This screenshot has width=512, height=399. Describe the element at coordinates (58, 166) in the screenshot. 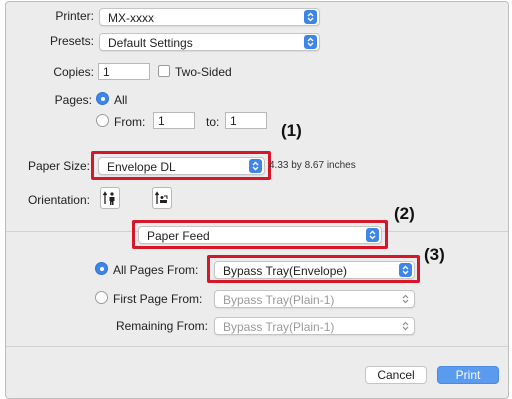

I see `paper-size-label: Paper Size:` at that location.